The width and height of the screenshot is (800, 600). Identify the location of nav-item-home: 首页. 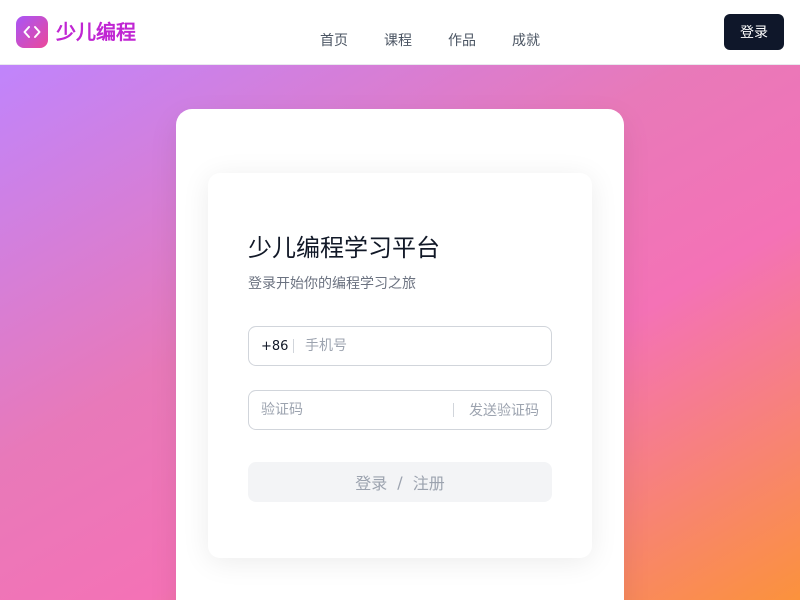
(334, 41).